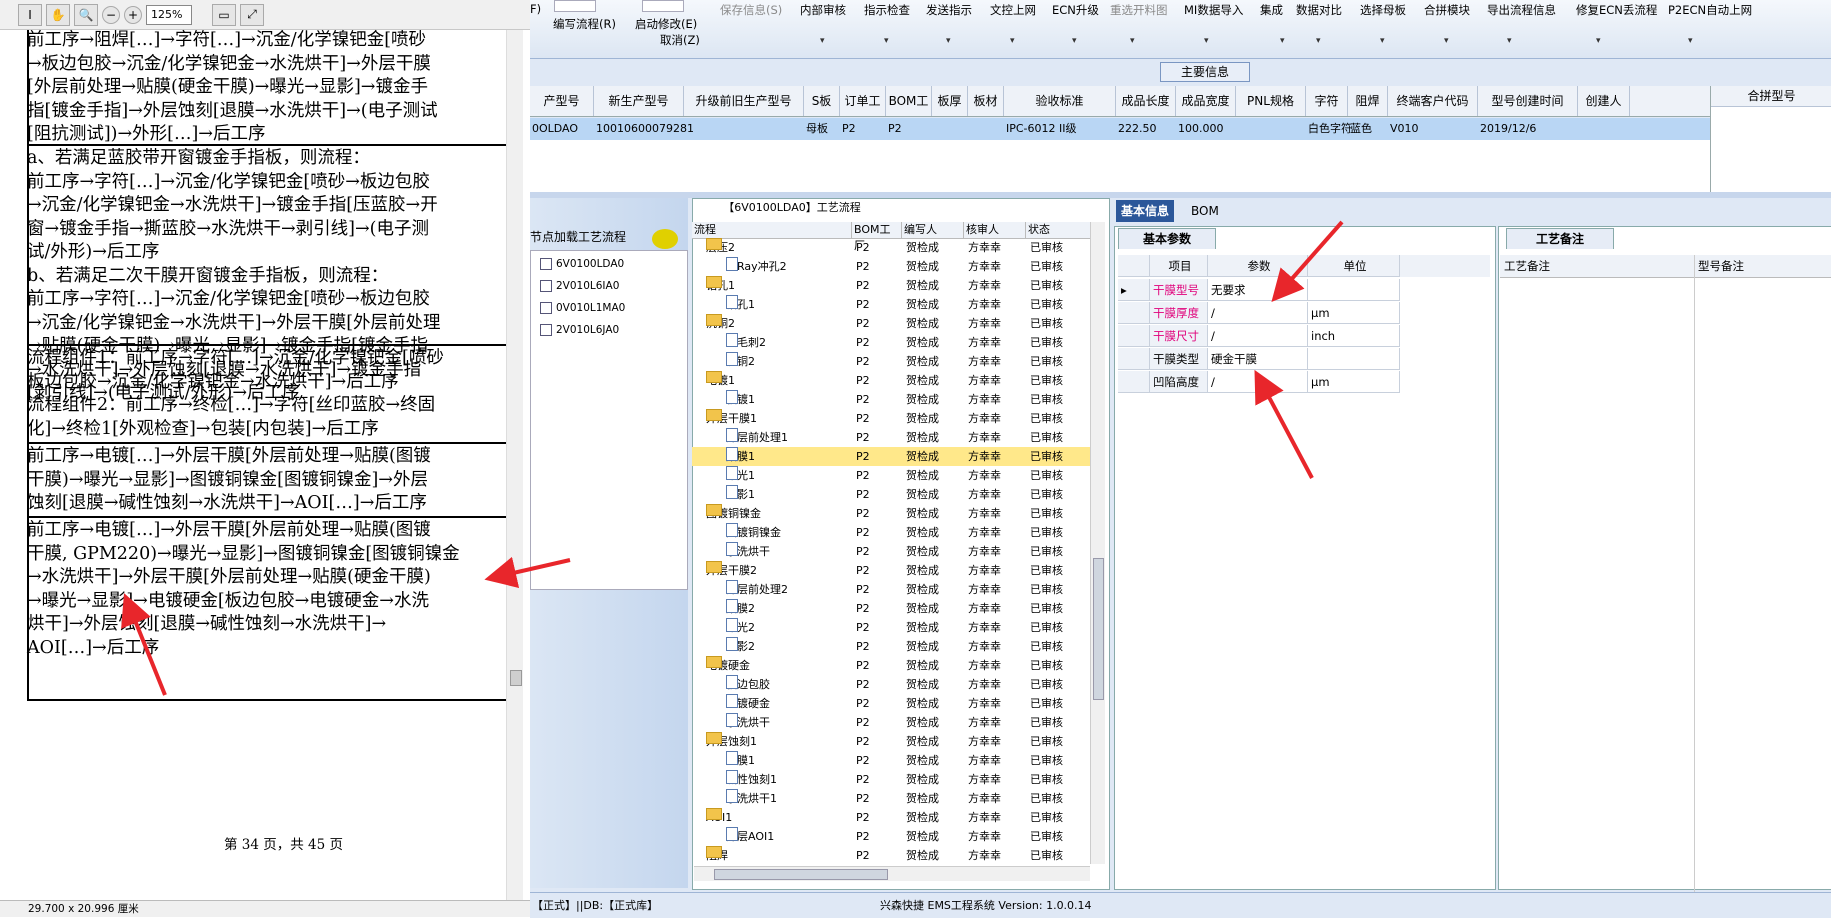  Describe the element at coordinates (744, 101) in the screenshot. I see `grid-column-header: 升级前旧生产型号` at that location.